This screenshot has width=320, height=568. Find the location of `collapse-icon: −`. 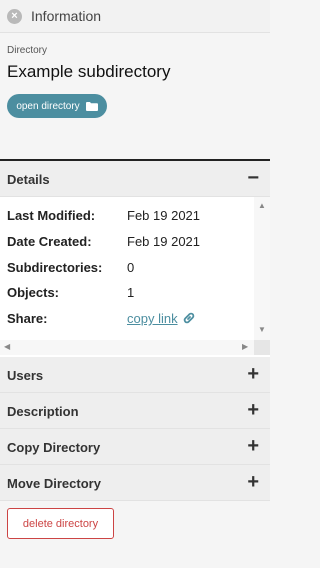

collapse-icon: − is located at coordinates (253, 178).